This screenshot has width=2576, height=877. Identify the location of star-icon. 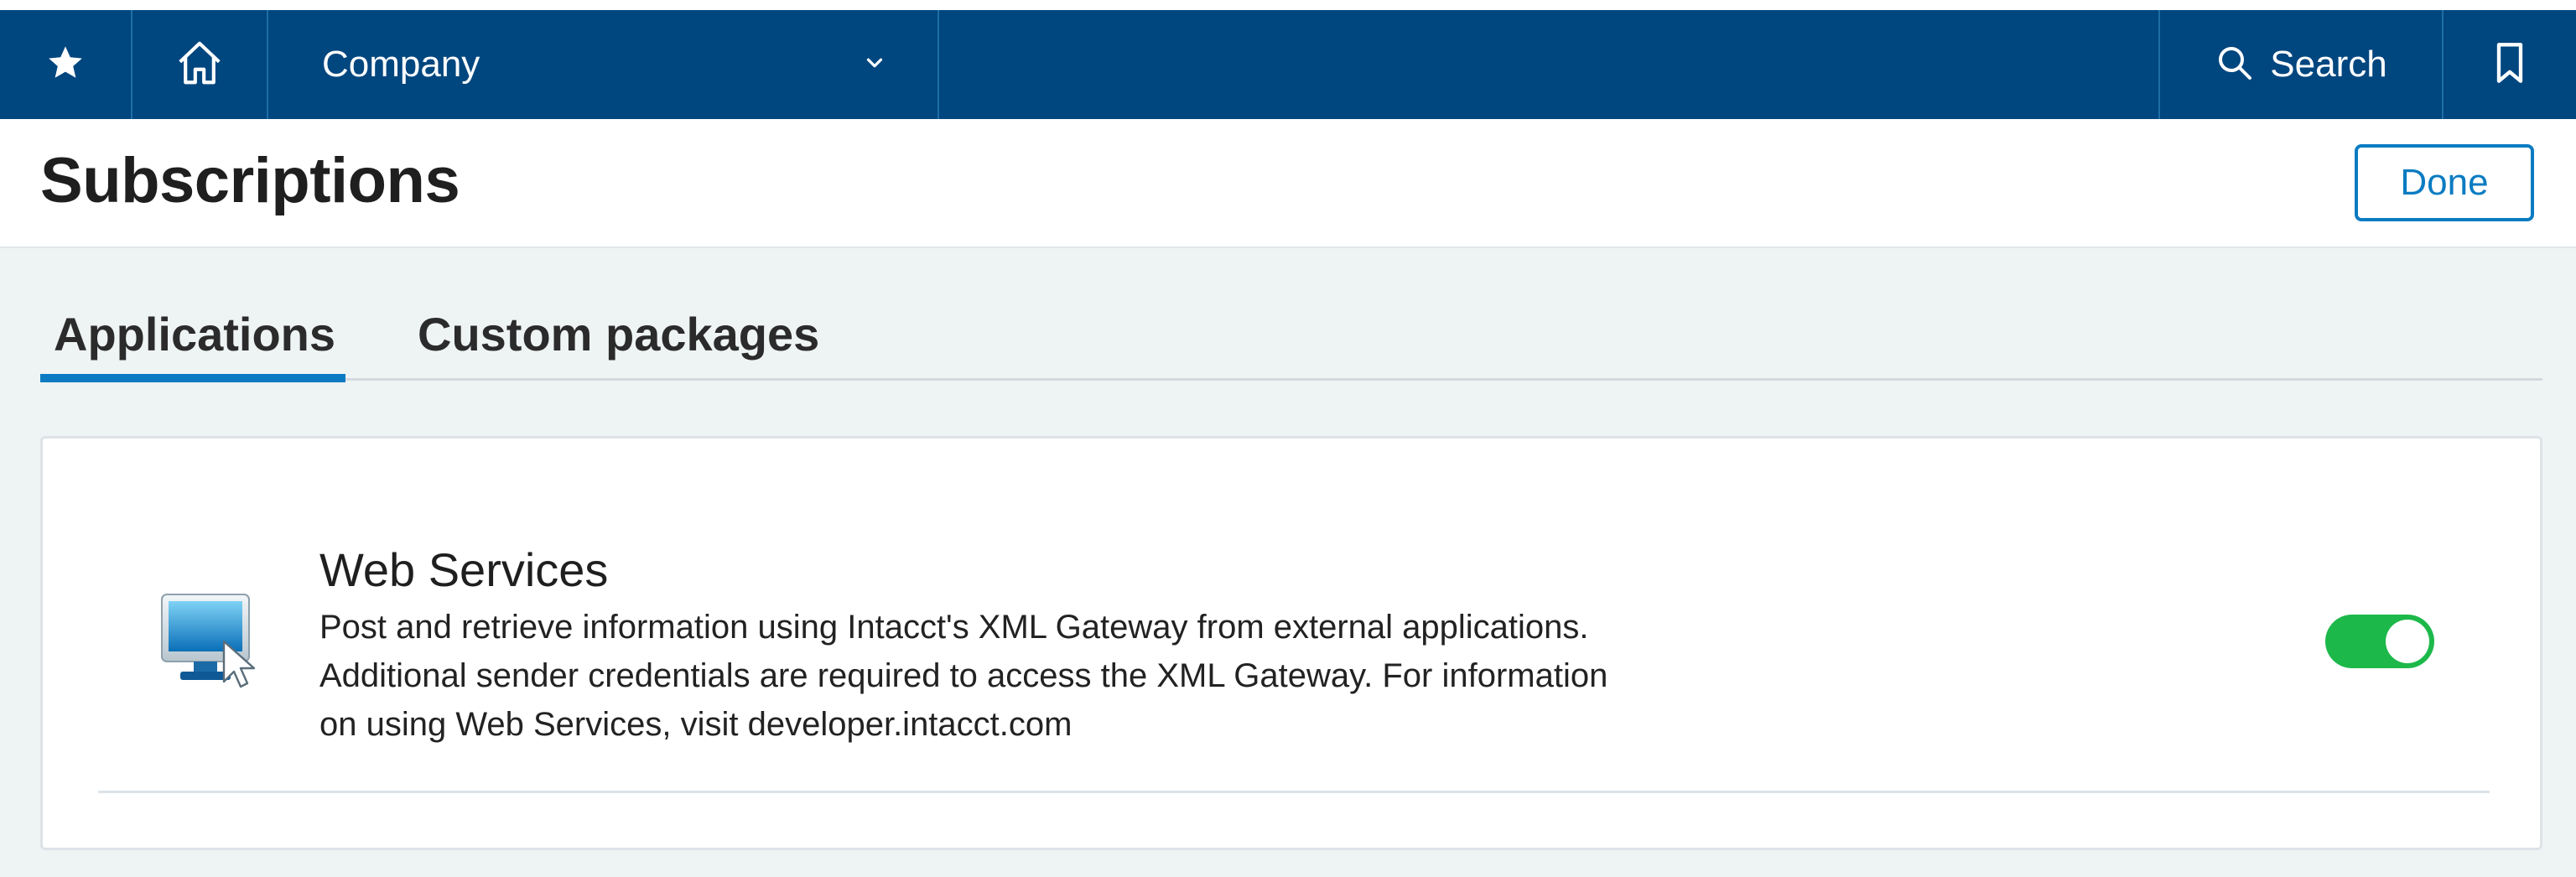
(65, 65).